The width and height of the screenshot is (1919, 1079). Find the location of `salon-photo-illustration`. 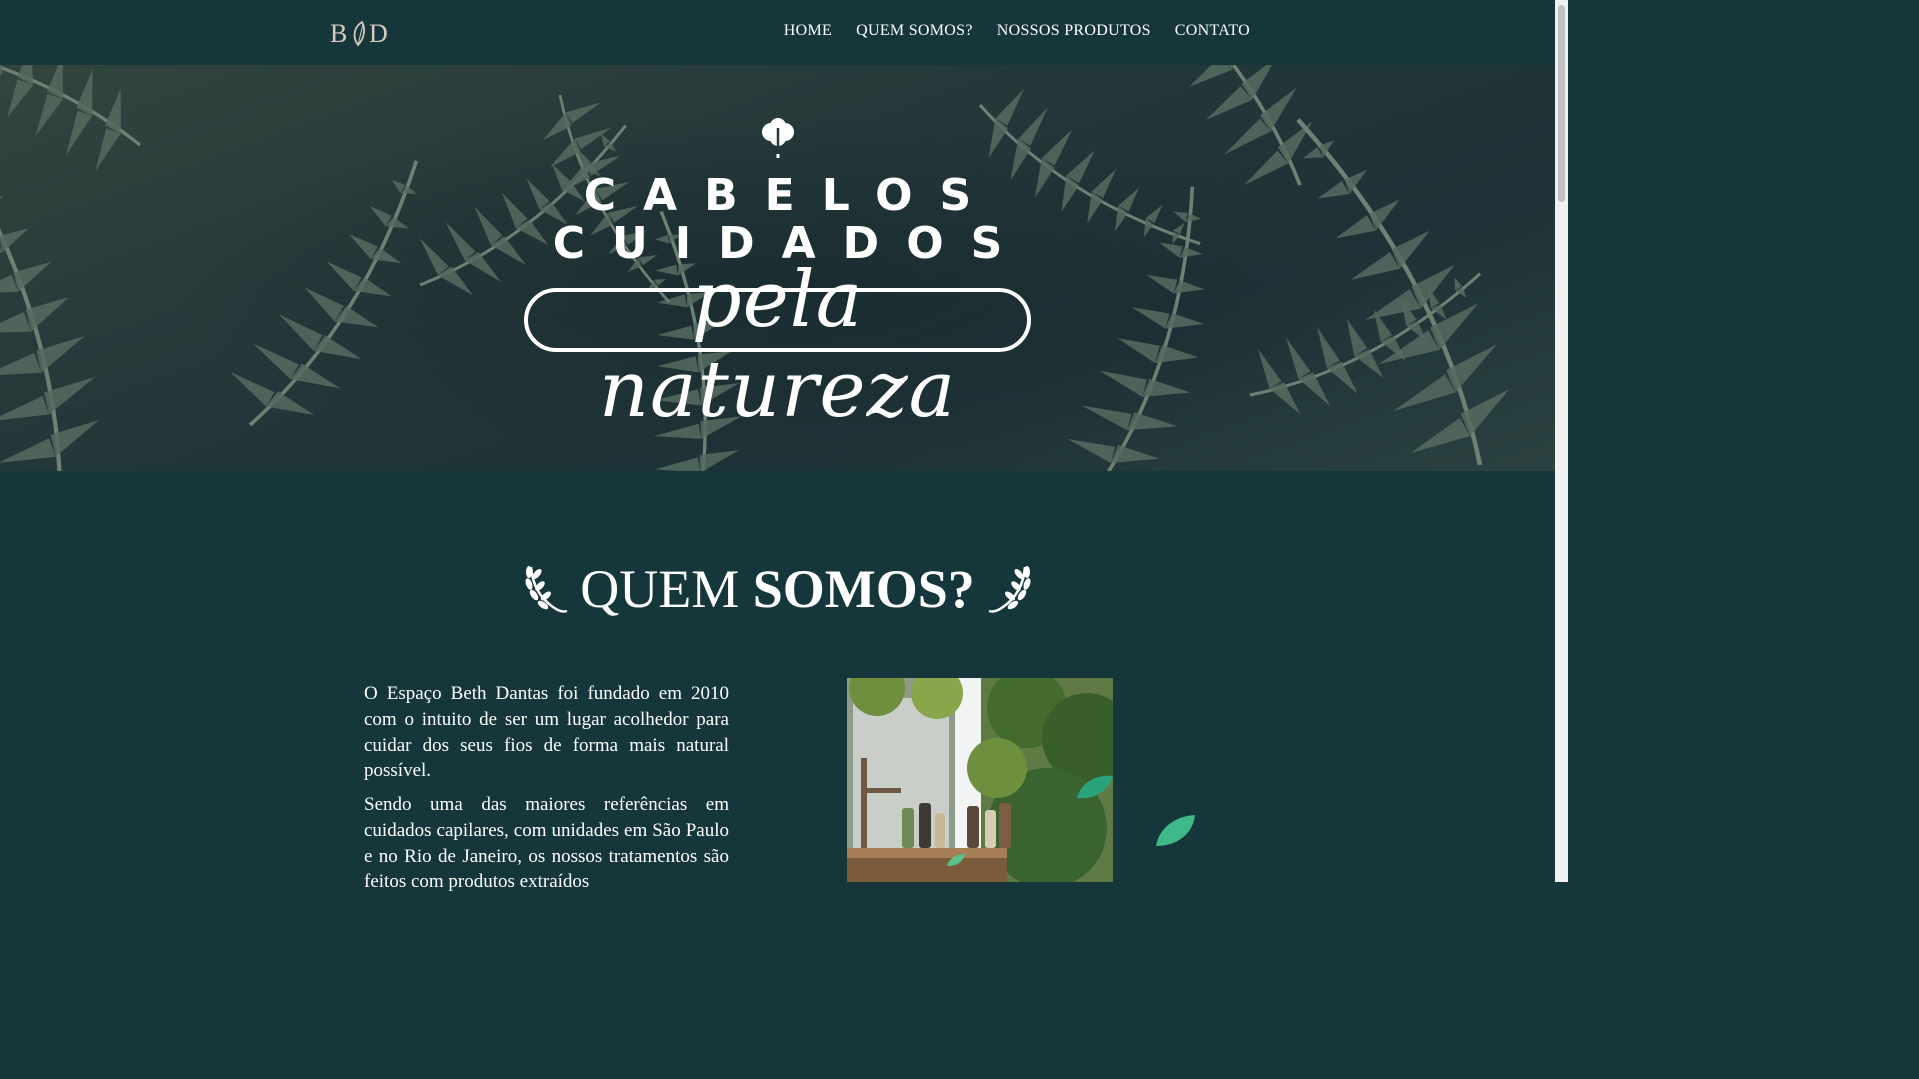

salon-photo-illustration is located at coordinates (980, 780).